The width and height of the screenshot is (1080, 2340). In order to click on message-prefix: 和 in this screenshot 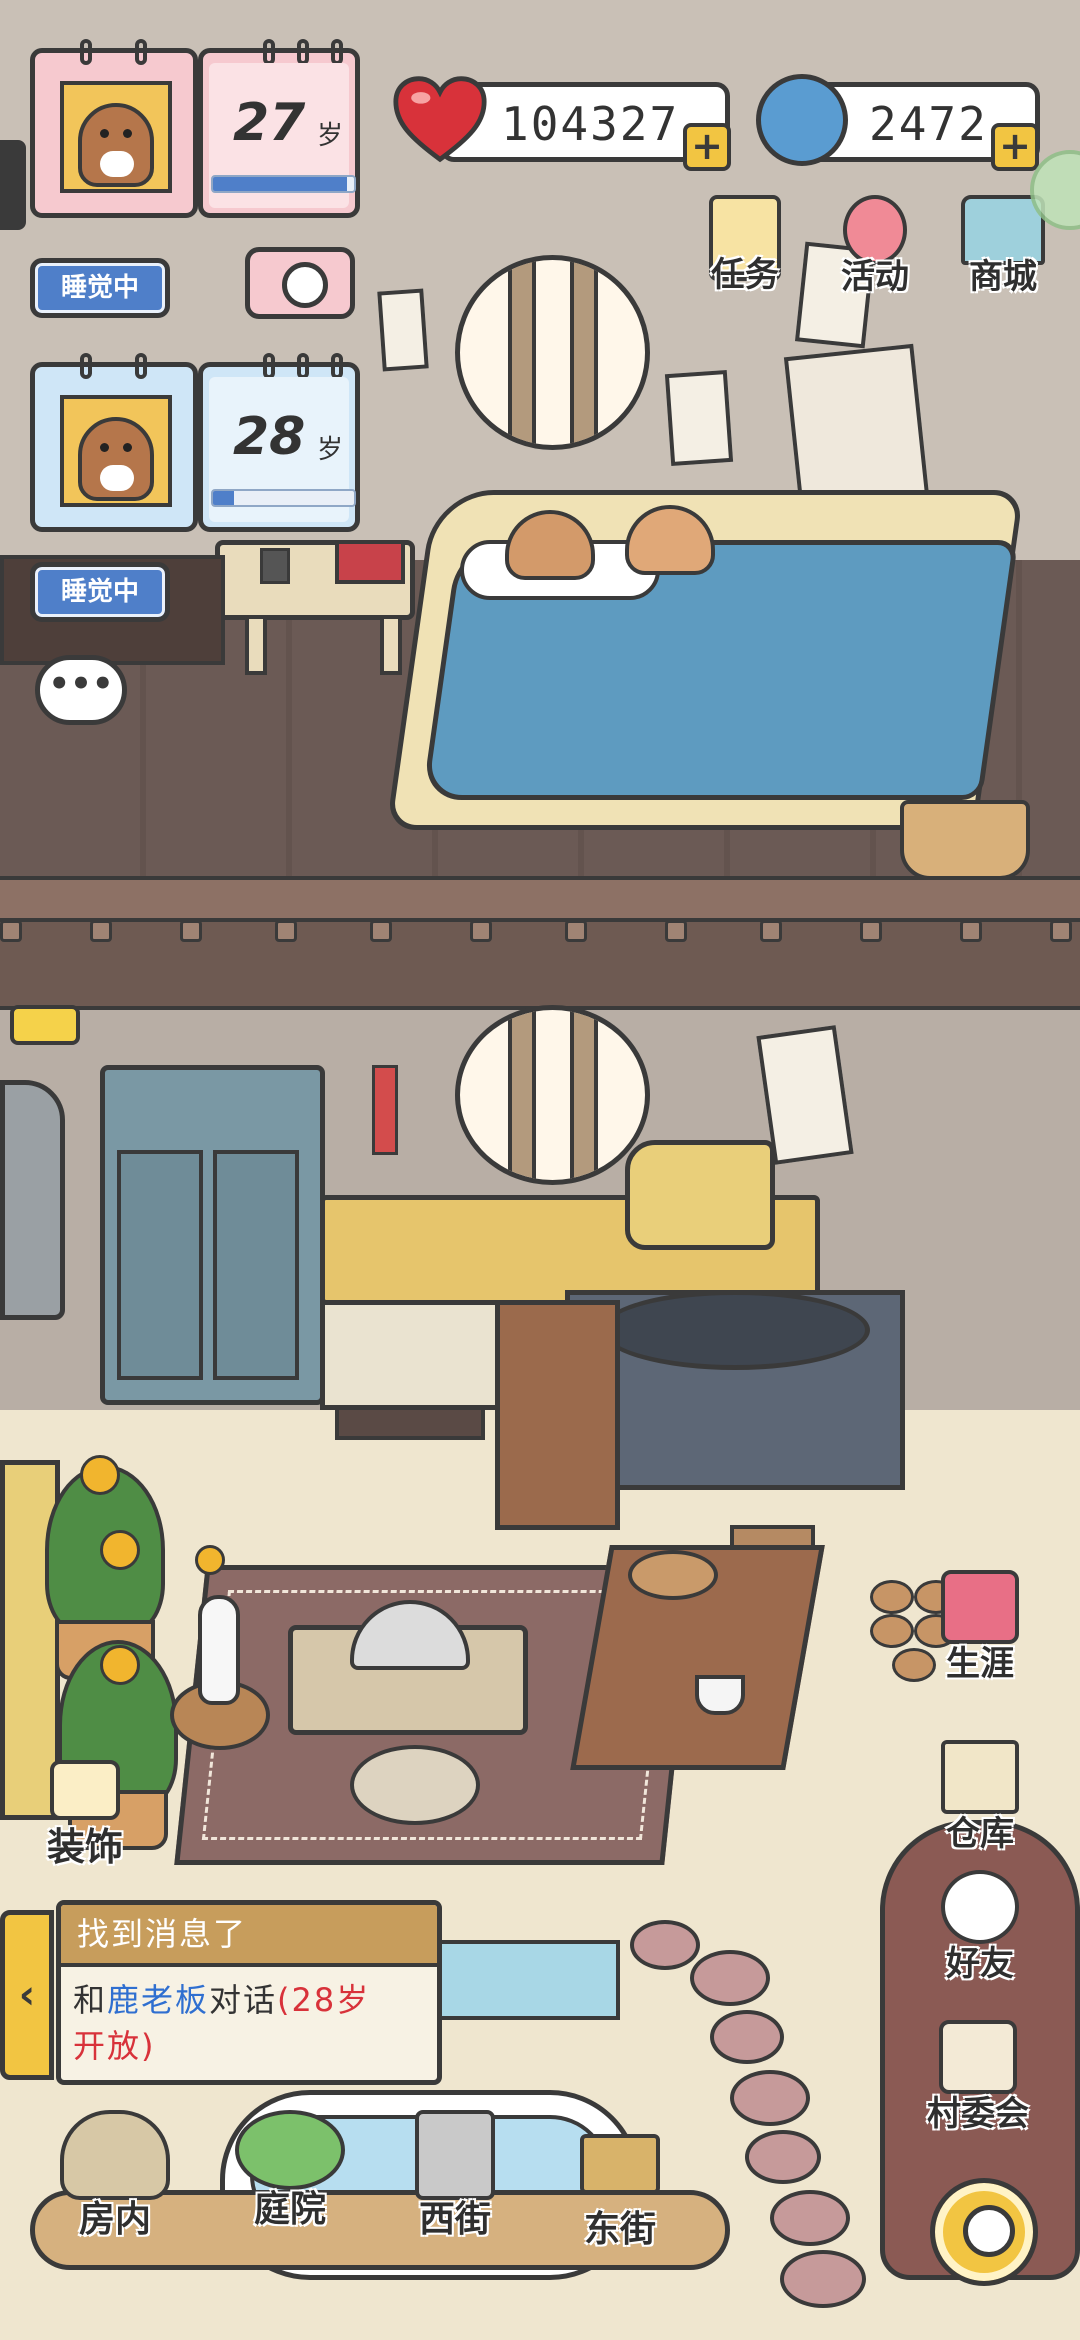, I will do `click(90, 2000)`.